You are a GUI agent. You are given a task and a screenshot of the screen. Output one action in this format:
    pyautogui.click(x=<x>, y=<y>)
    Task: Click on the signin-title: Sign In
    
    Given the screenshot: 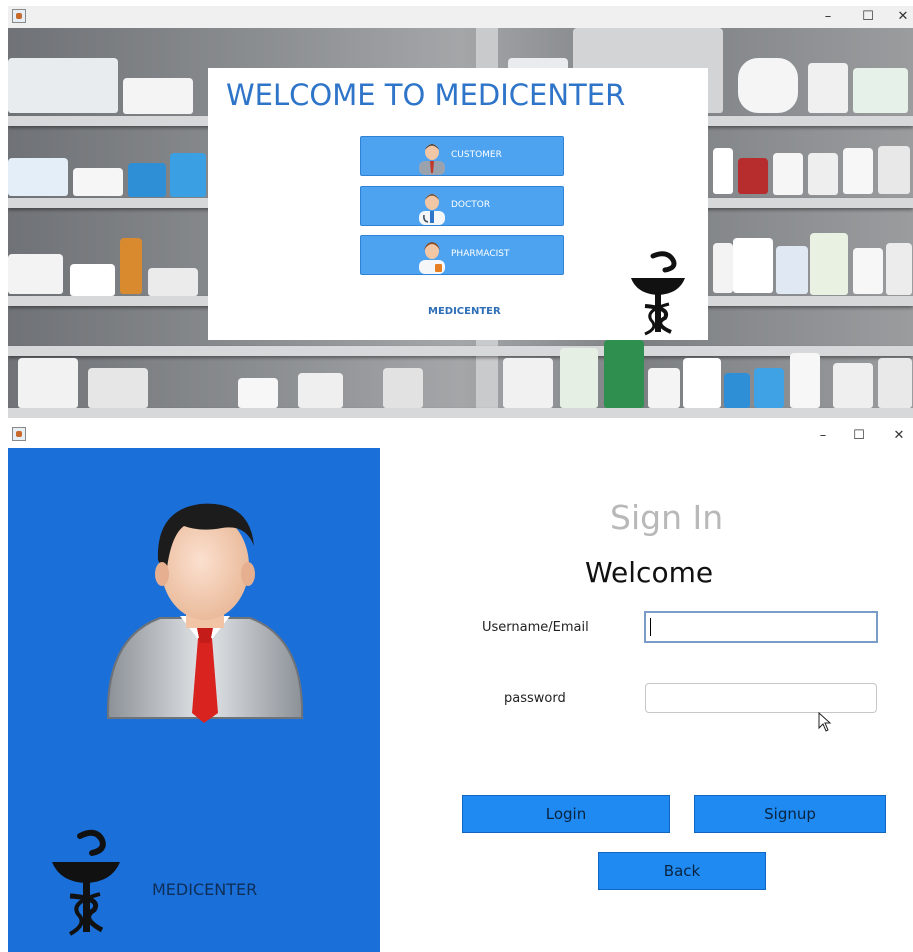 What is the action you would take?
    pyautogui.click(x=667, y=517)
    